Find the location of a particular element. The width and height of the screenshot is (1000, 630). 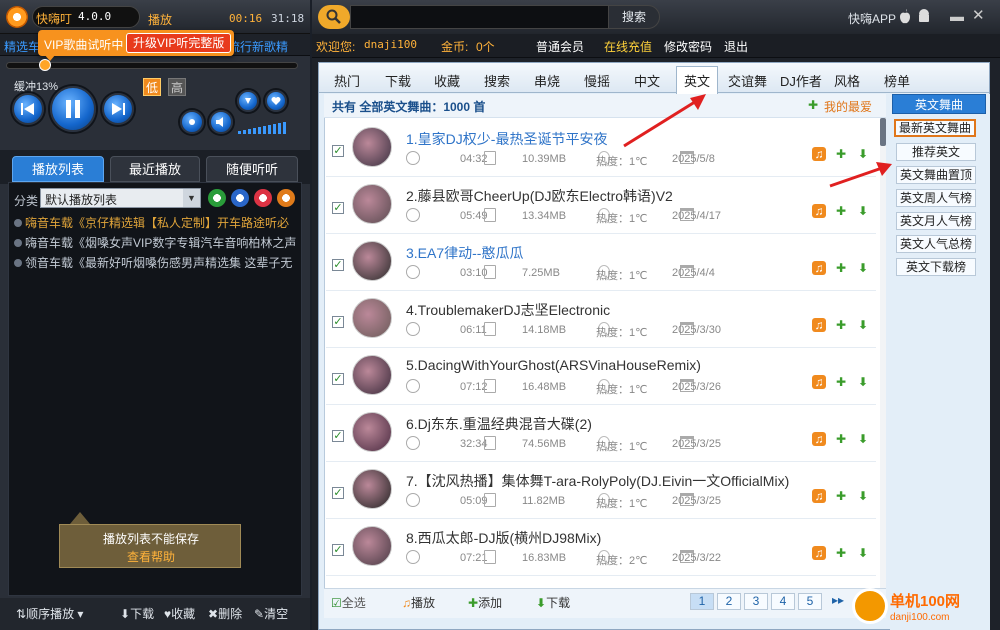

category-weekly: 英文周人气榜 is located at coordinates (936, 198).